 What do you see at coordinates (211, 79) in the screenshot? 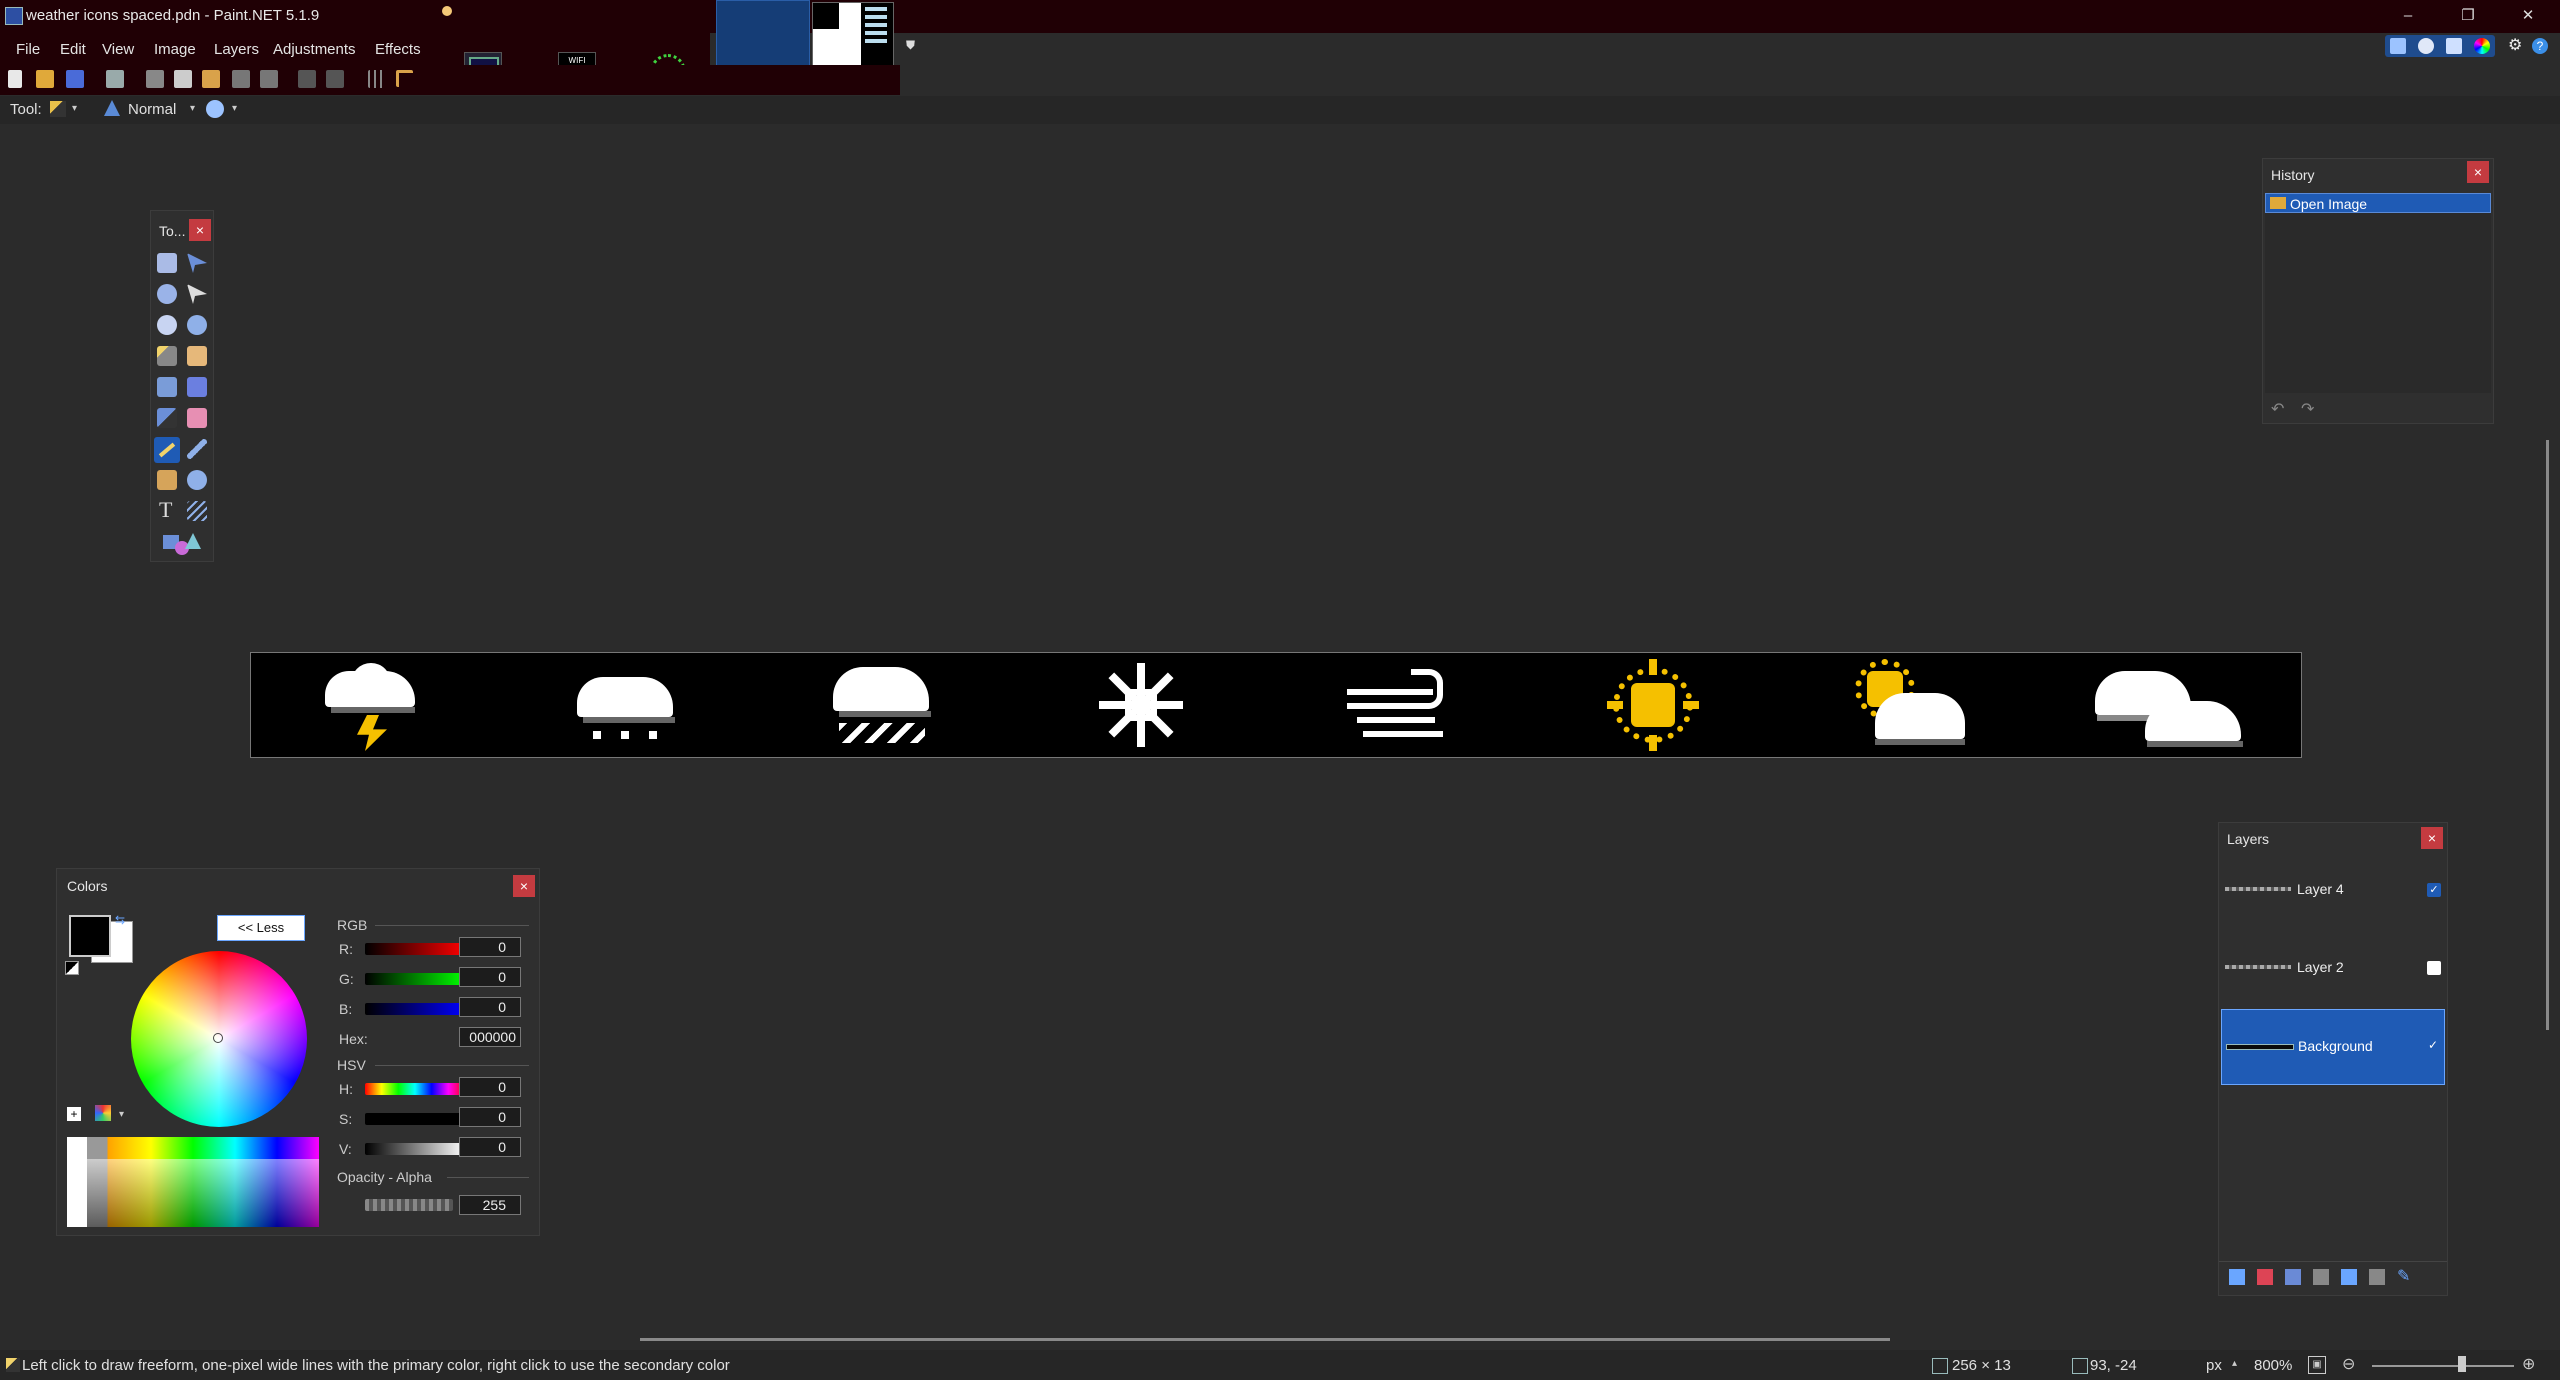
I see `paste-icon` at bounding box center [211, 79].